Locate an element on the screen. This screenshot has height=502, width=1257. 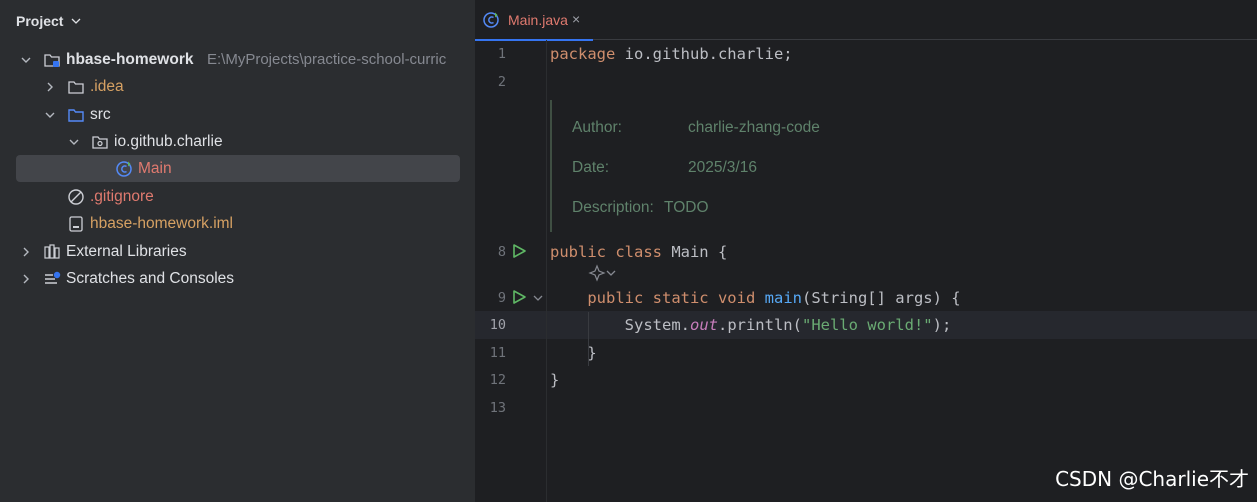
tab-main-java: Main.java × is located at coordinates (534, 20).